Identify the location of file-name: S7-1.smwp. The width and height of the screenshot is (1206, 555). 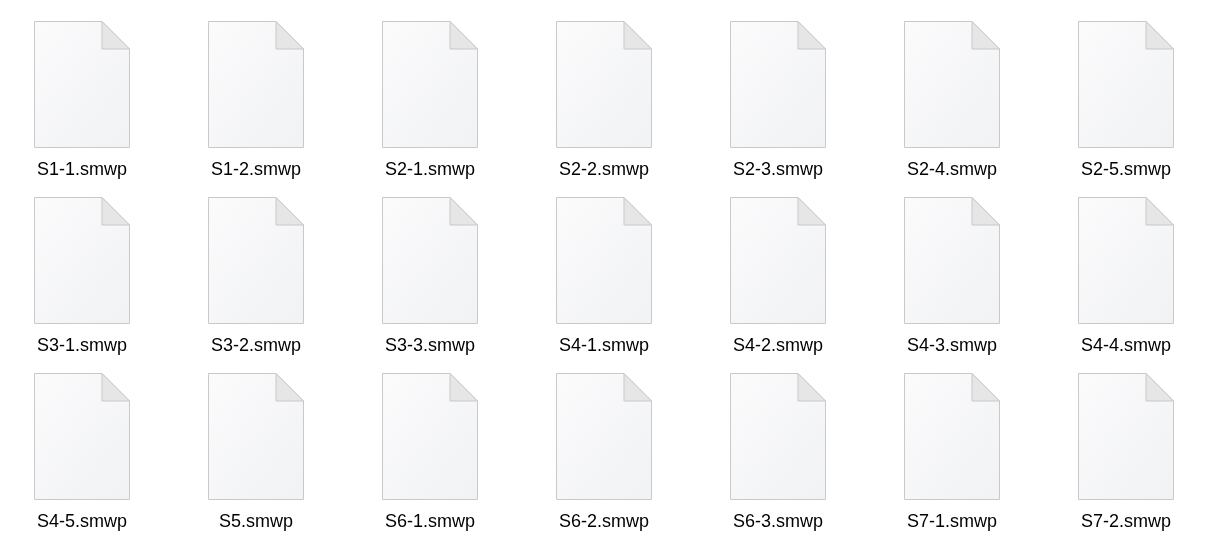
(952, 521).